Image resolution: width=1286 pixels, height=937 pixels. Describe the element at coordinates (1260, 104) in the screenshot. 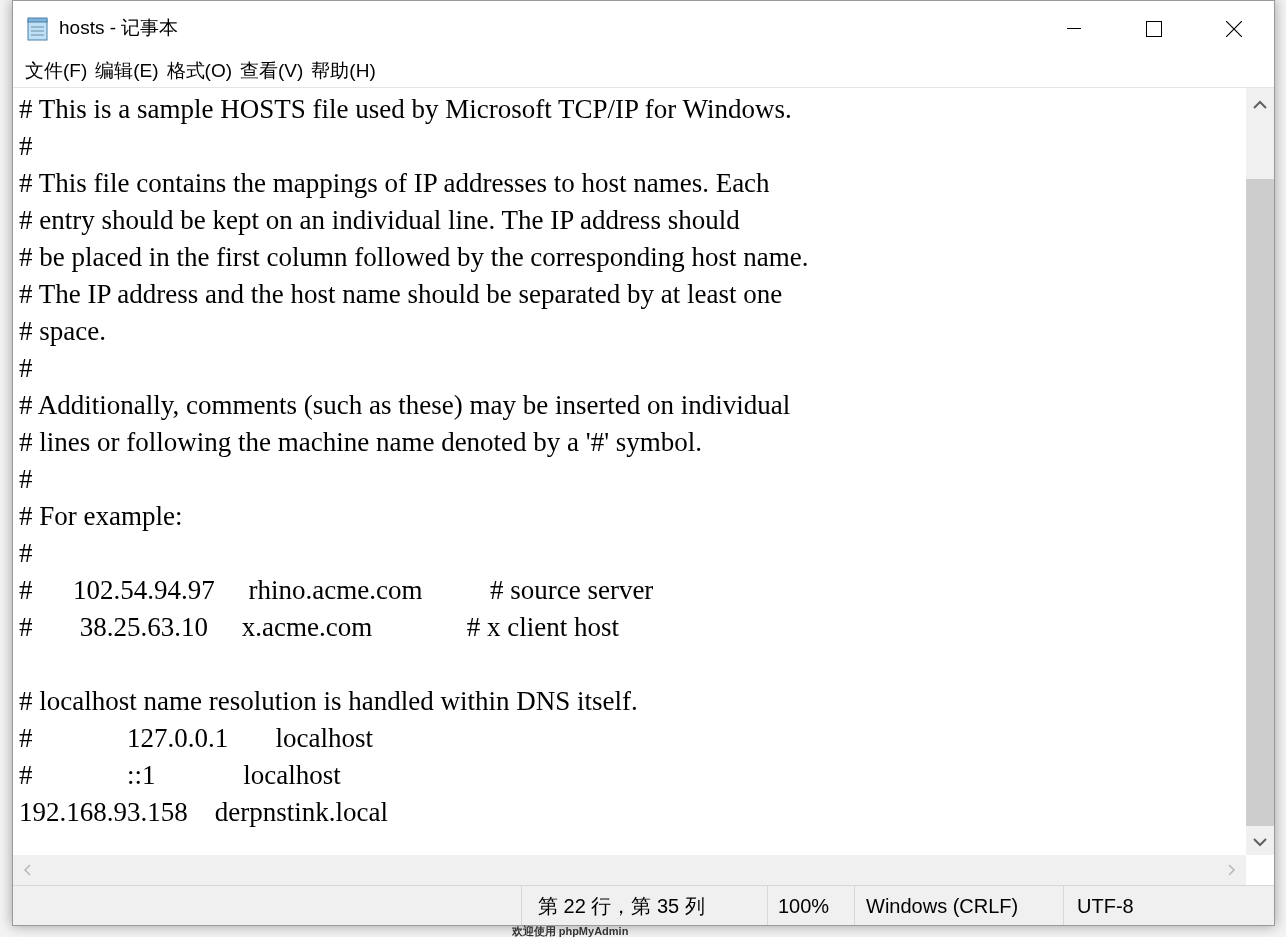

I see `scroll-up-icon` at that location.